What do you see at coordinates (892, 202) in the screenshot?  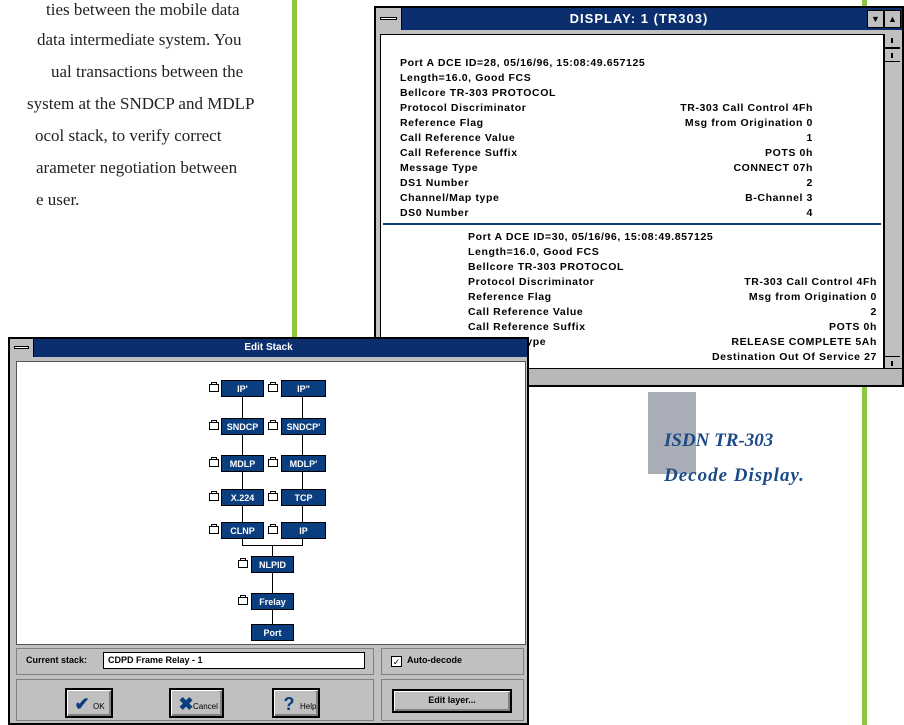 I see `vertical-scrollbar` at bounding box center [892, 202].